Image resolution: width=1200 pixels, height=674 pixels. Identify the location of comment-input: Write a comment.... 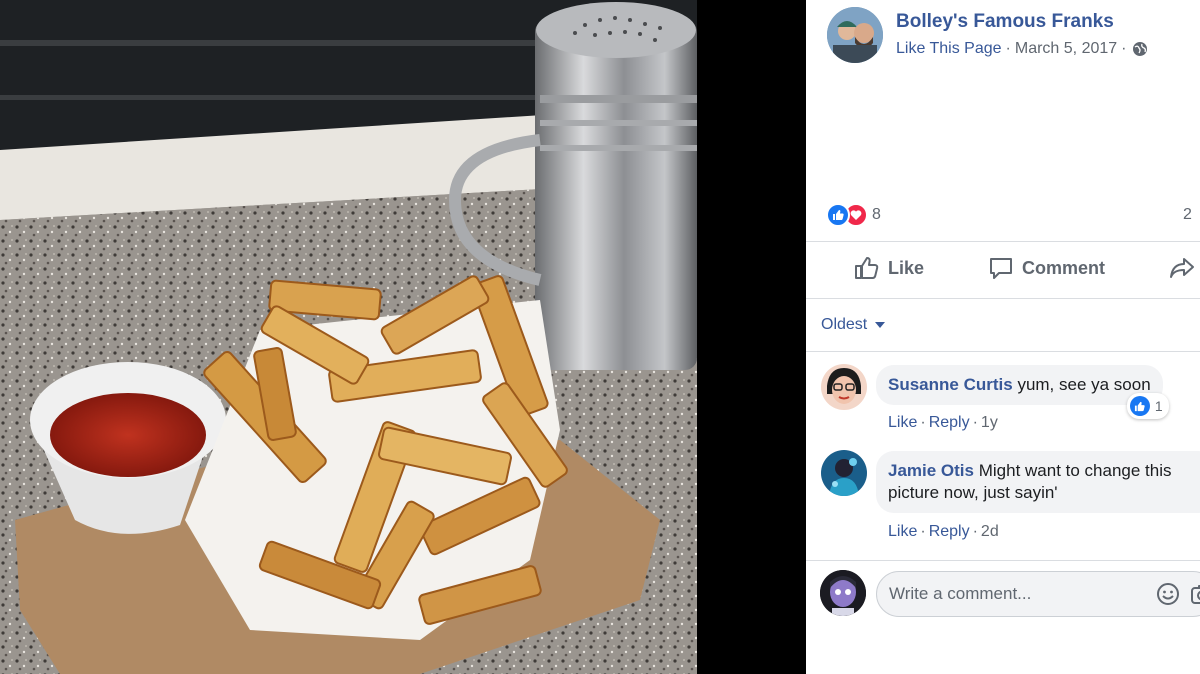
(1038, 594).